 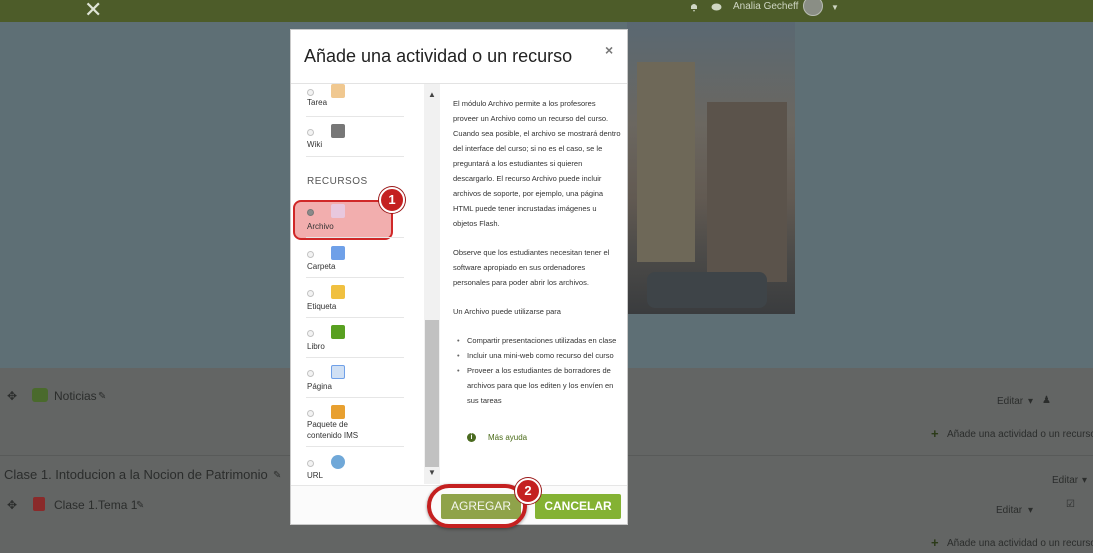 What do you see at coordinates (316, 346) in the screenshot?
I see `item-label: Libro` at bounding box center [316, 346].